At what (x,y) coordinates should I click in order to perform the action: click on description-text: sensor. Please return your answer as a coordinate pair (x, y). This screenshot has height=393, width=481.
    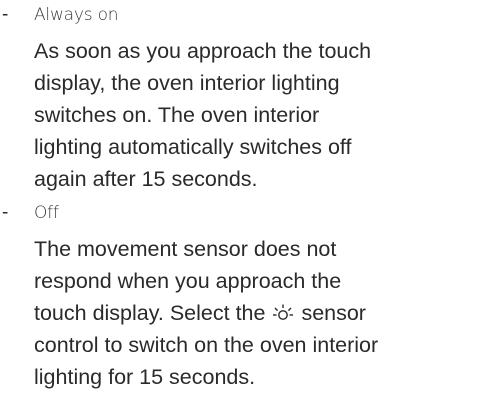
    Looking at the image, I should click on (333, 313).